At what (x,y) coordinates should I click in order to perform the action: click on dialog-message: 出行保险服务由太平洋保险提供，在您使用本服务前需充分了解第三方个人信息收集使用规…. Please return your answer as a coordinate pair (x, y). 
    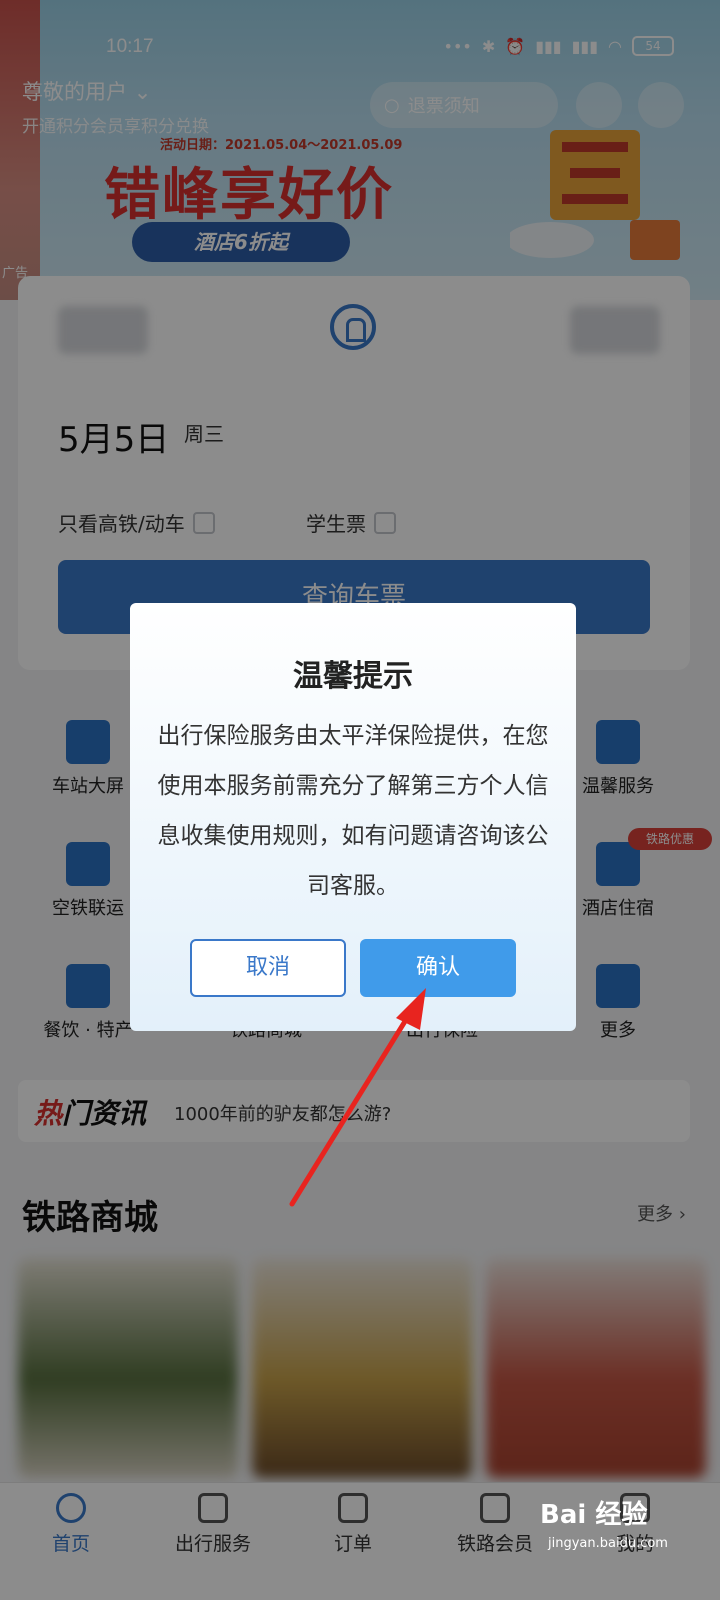
    Looking at the image, I should click on (353, 811).